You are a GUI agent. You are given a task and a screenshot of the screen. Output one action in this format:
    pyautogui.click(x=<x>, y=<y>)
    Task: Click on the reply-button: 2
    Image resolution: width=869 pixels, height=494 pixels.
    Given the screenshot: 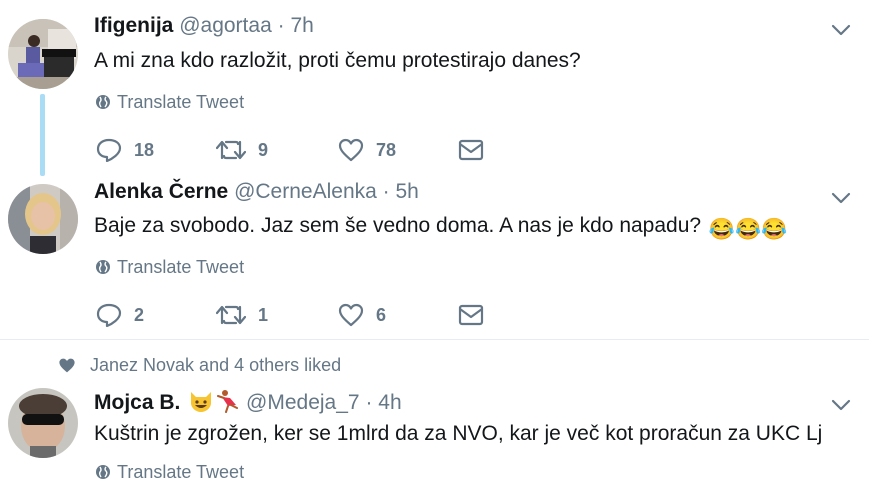 What is the action you would take?
    pyautogui.click(x=120, y=315)
    